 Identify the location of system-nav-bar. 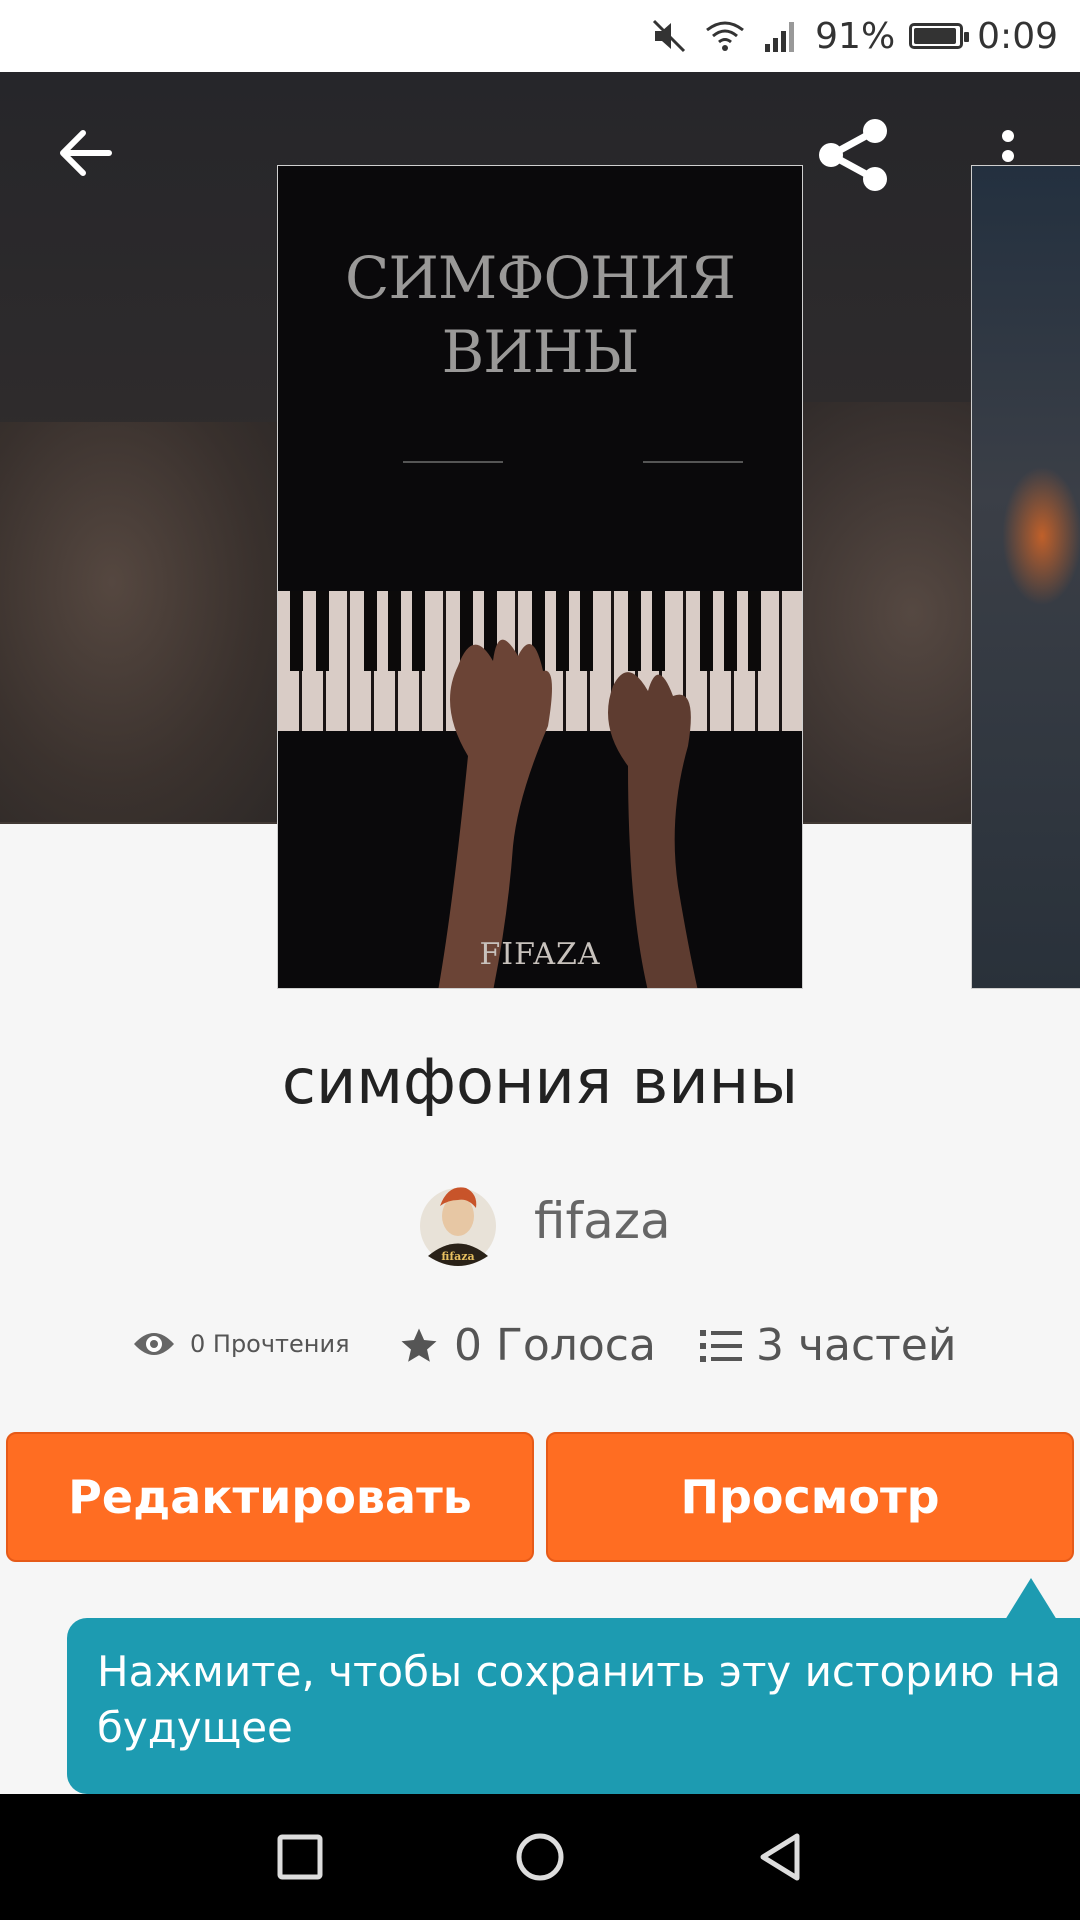
(540, 1857).